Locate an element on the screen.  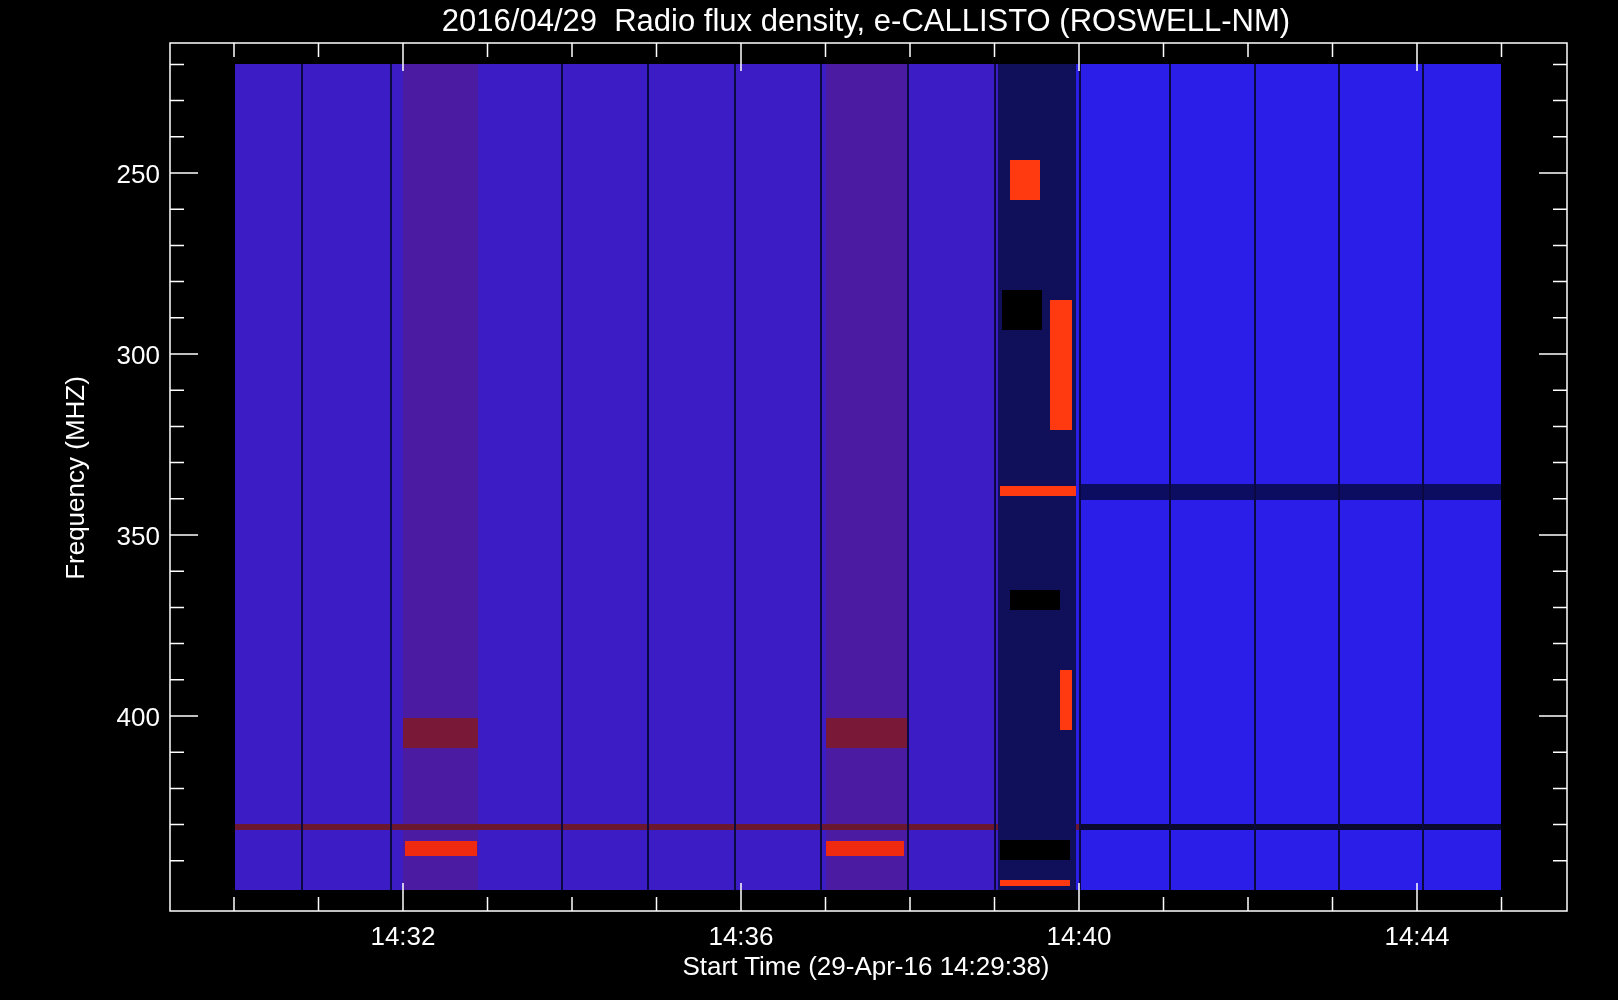
y-tick-label: 350 is located at coordinates (138, 536).